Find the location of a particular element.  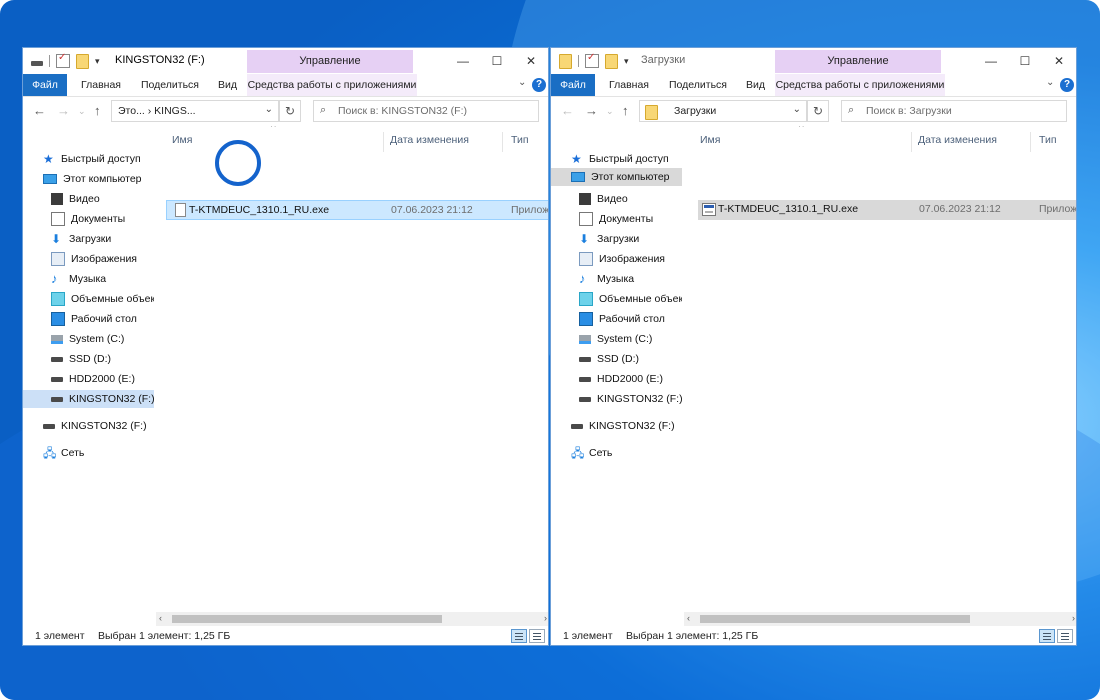

title-bar: ▾ Загрузки Управление — ☐ ✕ is located at coordinates (813, 61).